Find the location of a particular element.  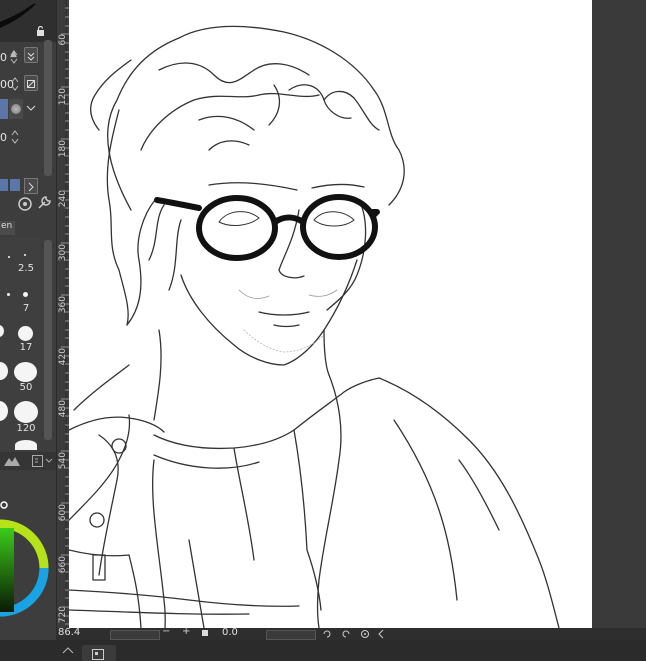

opacity-settings-button is located at coordinates (31, 83).